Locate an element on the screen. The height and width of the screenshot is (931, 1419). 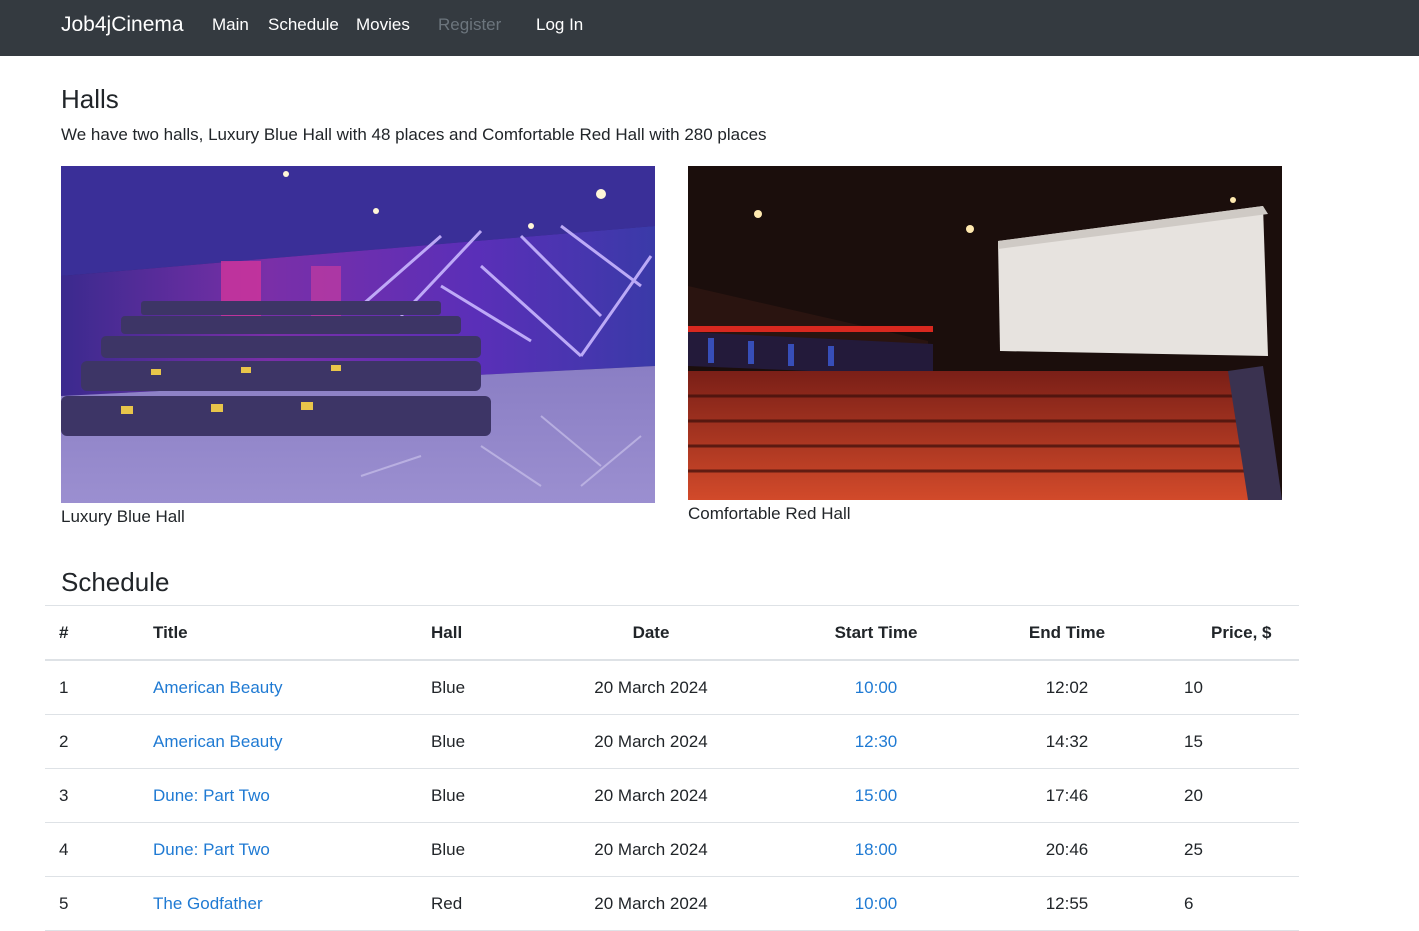
row-end-time: 14:32 is located at coordinates (1067, 741).